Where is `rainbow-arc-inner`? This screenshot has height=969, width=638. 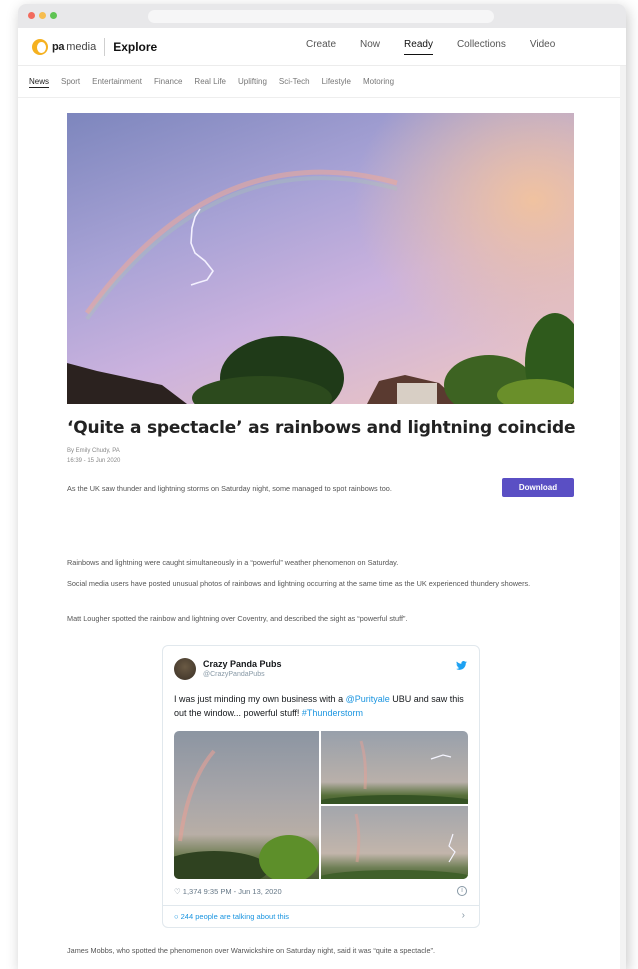 rainbow-arc-inner is located at coordinates (241, 248).